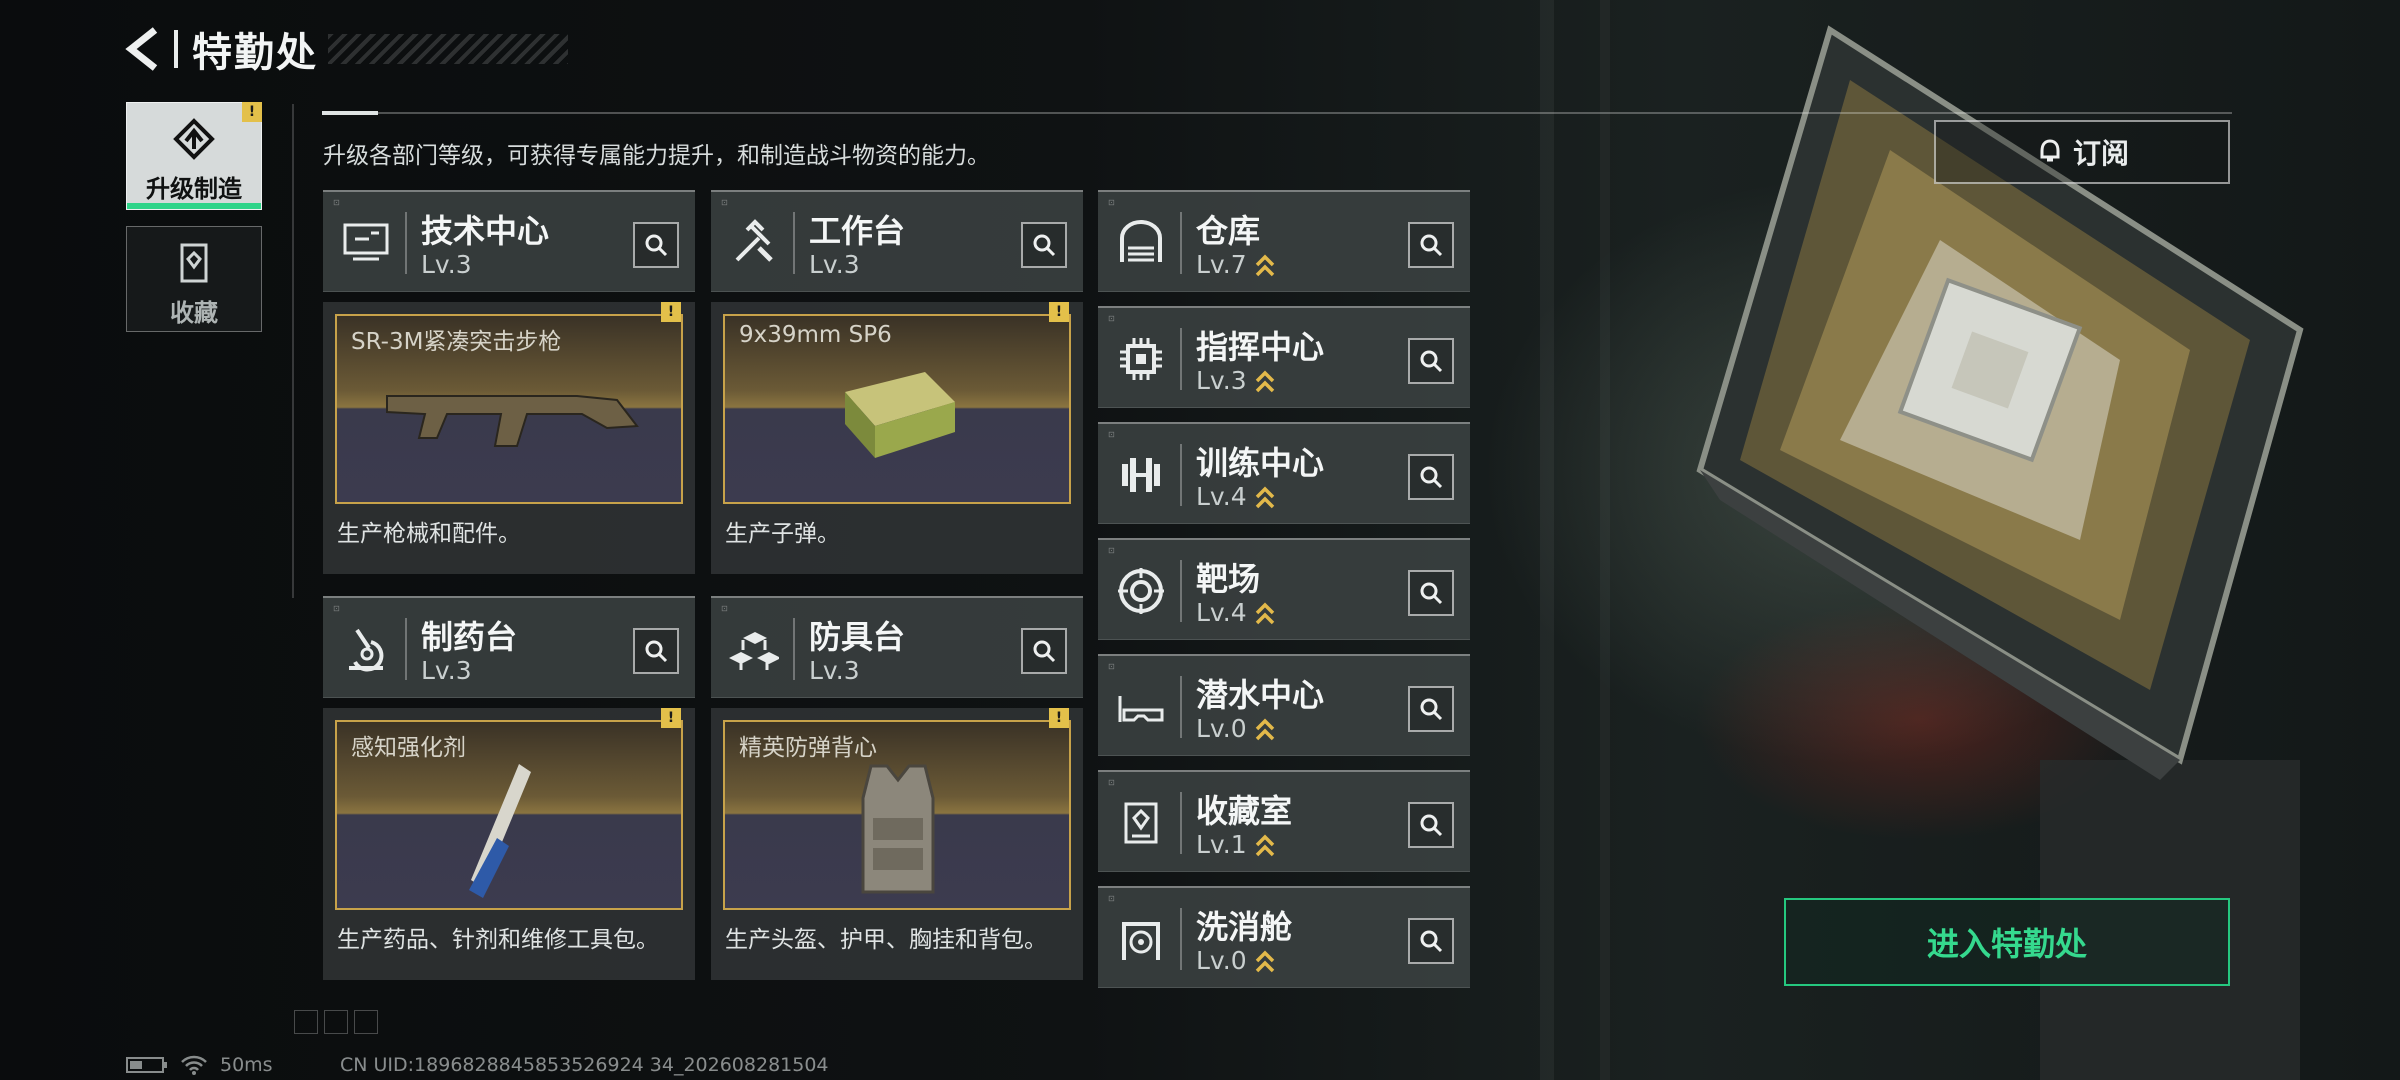 This screenshot has height=1080, width=2400. What do you see at coordinates (1284, 705) in the screenshot?
I see `facility-card: ⊡ 潜水中心 Lv.0` at bounding box center [1284, 705].